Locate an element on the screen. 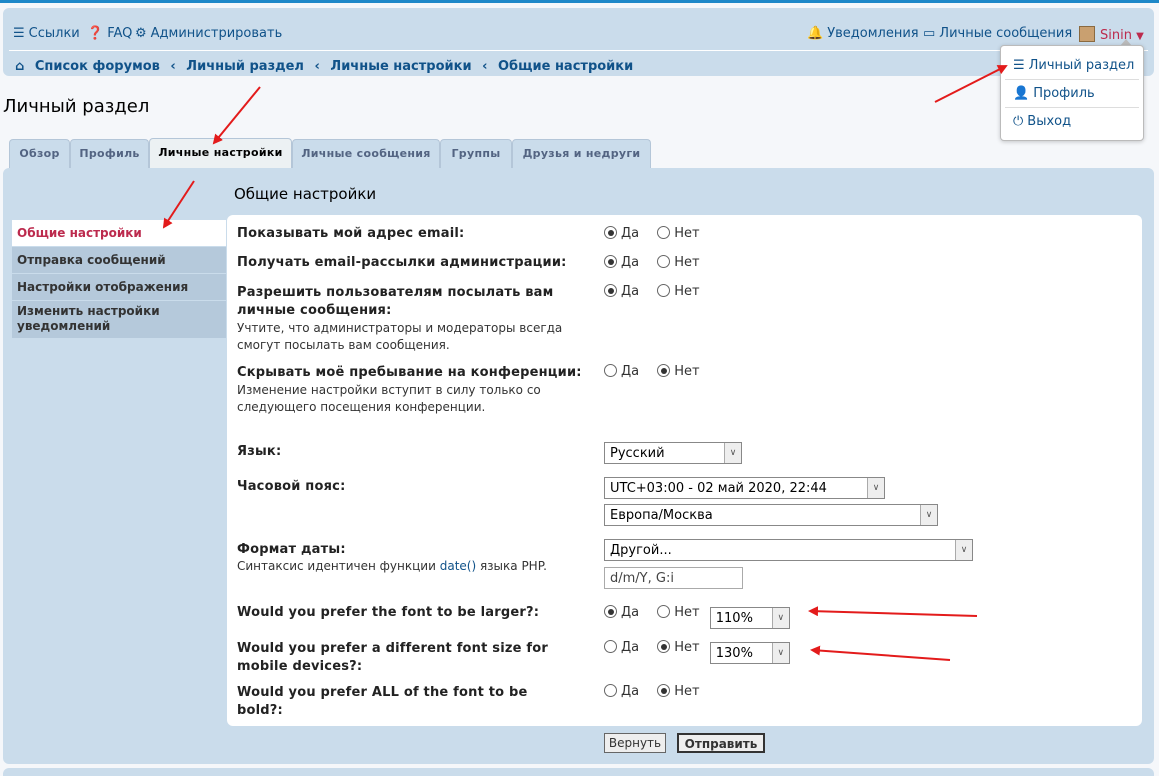  setting-label: Получать email-рассылки администрации: is located at coordinates (402, 262).